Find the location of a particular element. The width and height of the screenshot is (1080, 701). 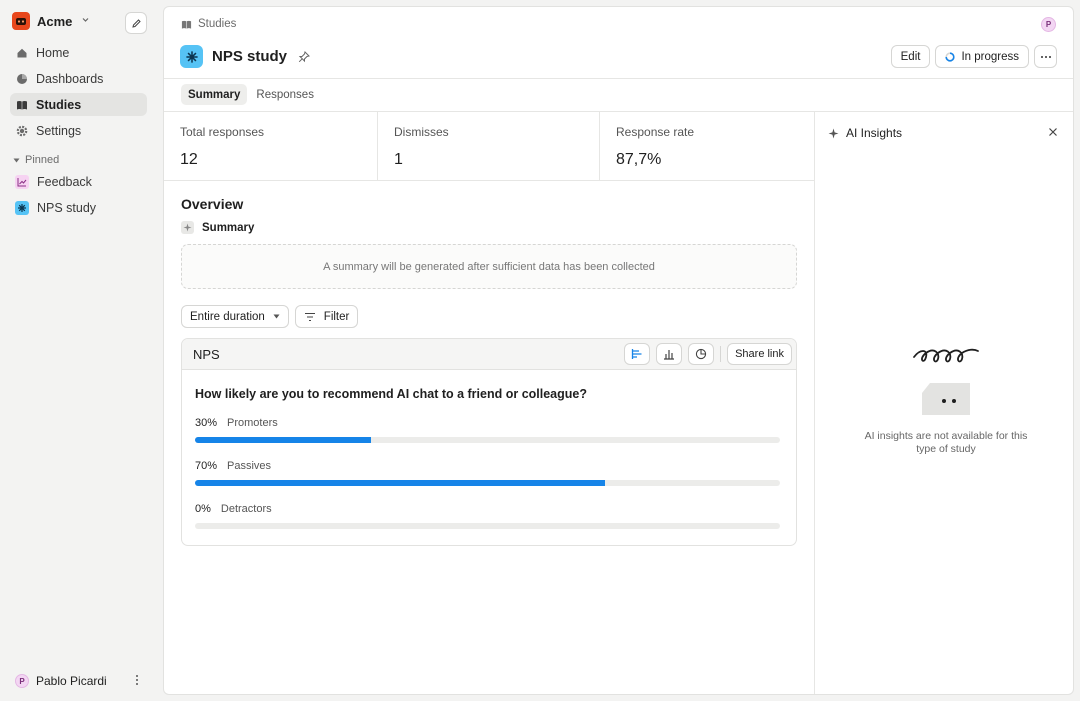

nps-row-percent: 30% is located at coordinates (206, 423).